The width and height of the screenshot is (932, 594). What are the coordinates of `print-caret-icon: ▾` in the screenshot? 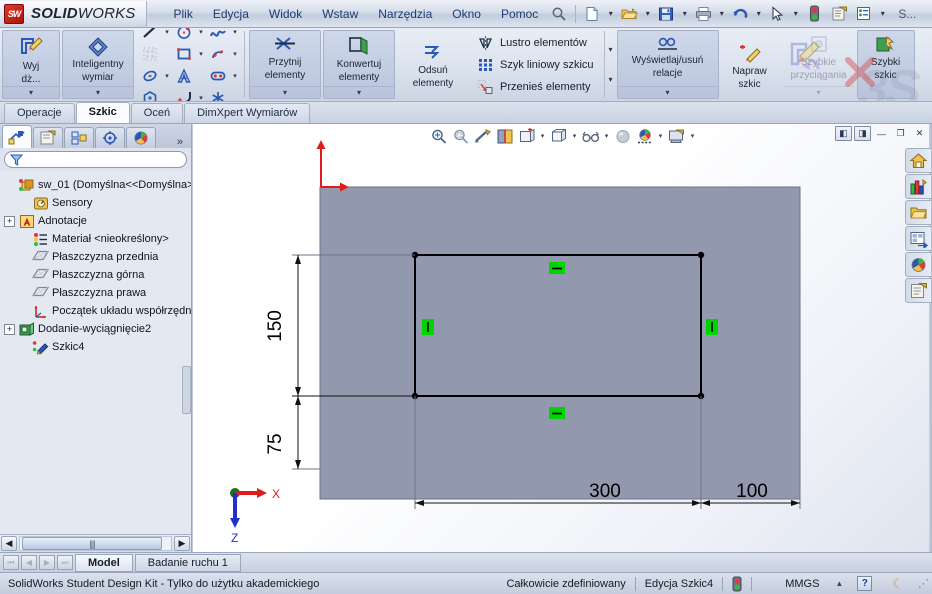 It's located at (721, 14).